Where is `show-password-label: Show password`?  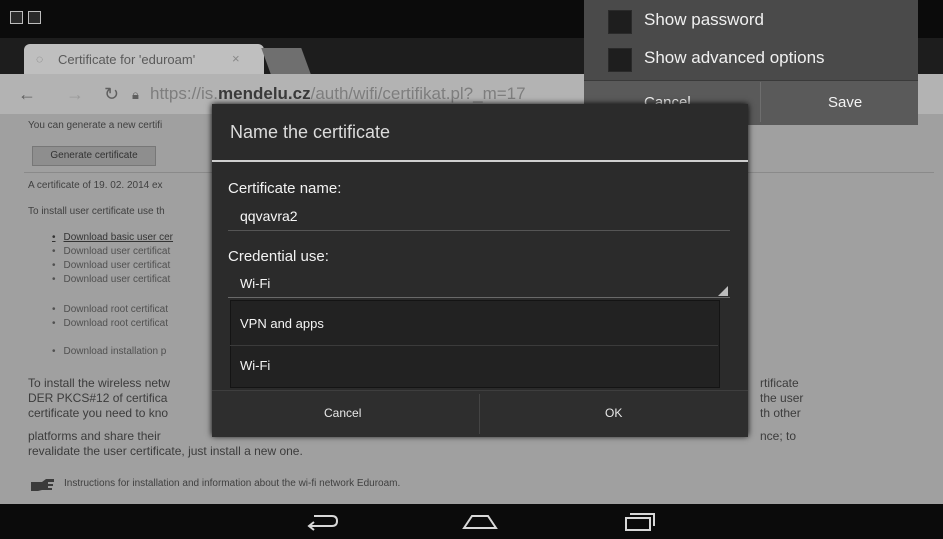 show-password-label: Show password is located at coordinates (704, 19).